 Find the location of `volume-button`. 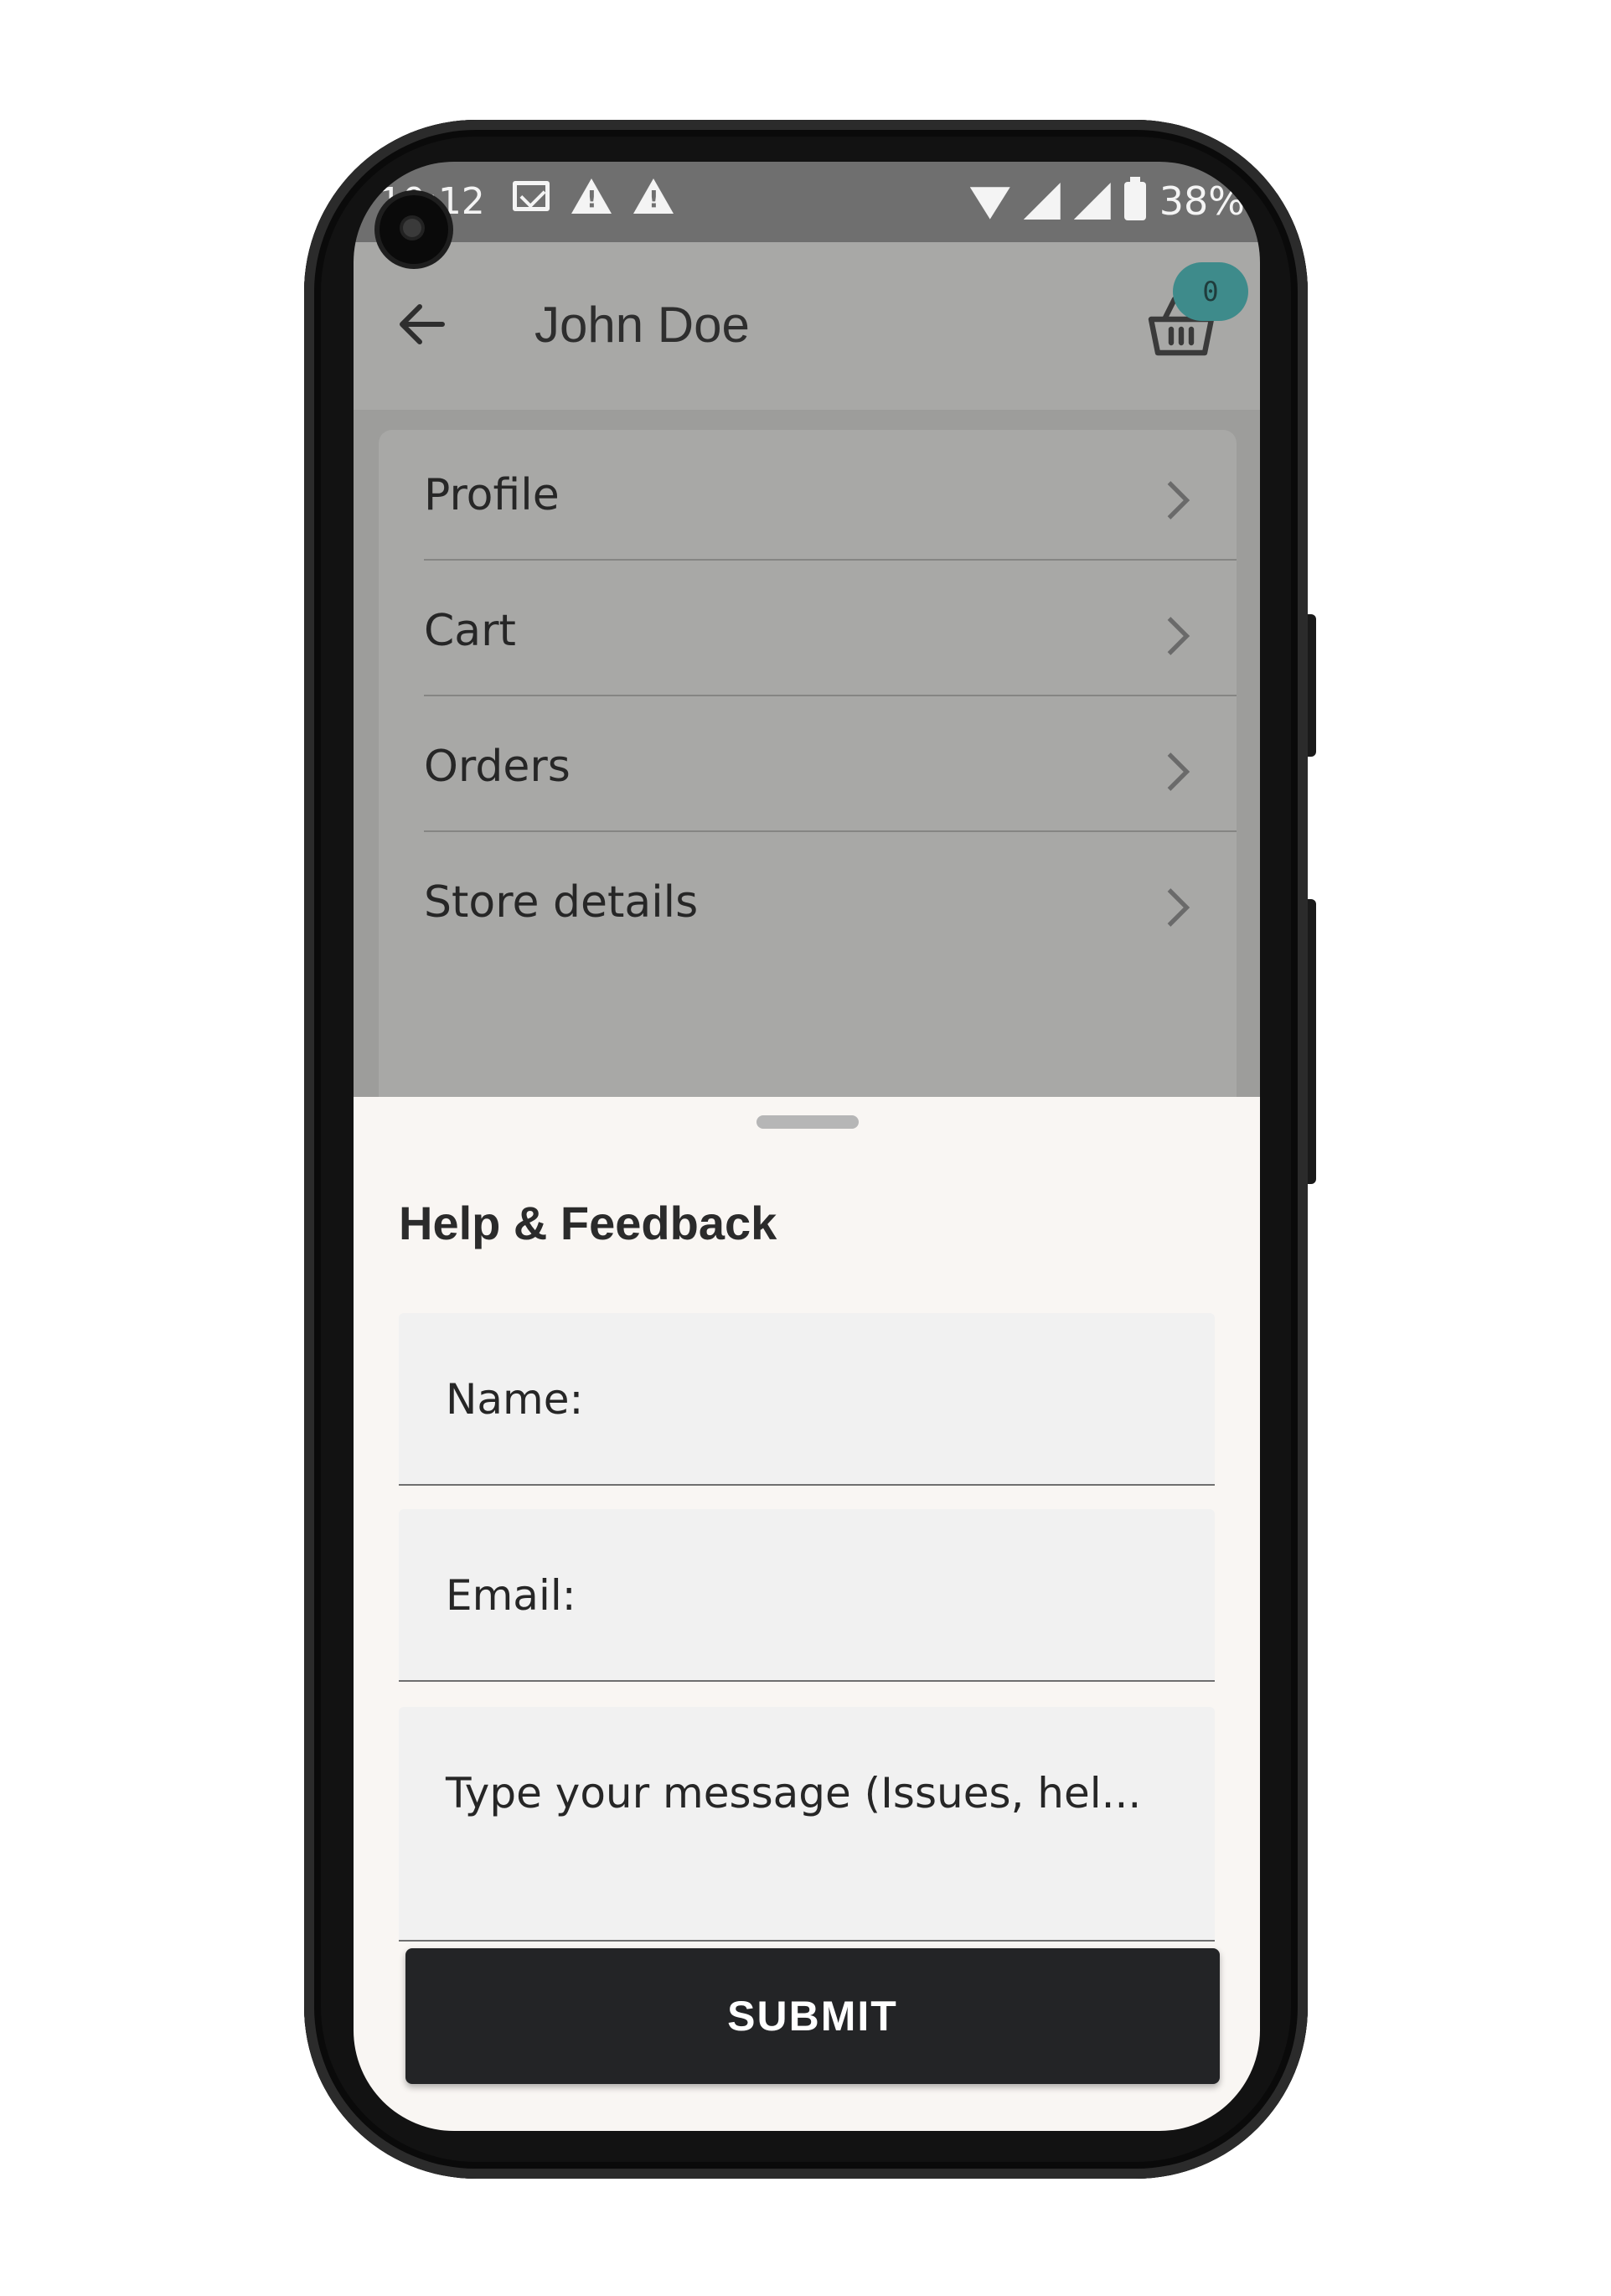

volume-button is located at coordinates (1312, 686).